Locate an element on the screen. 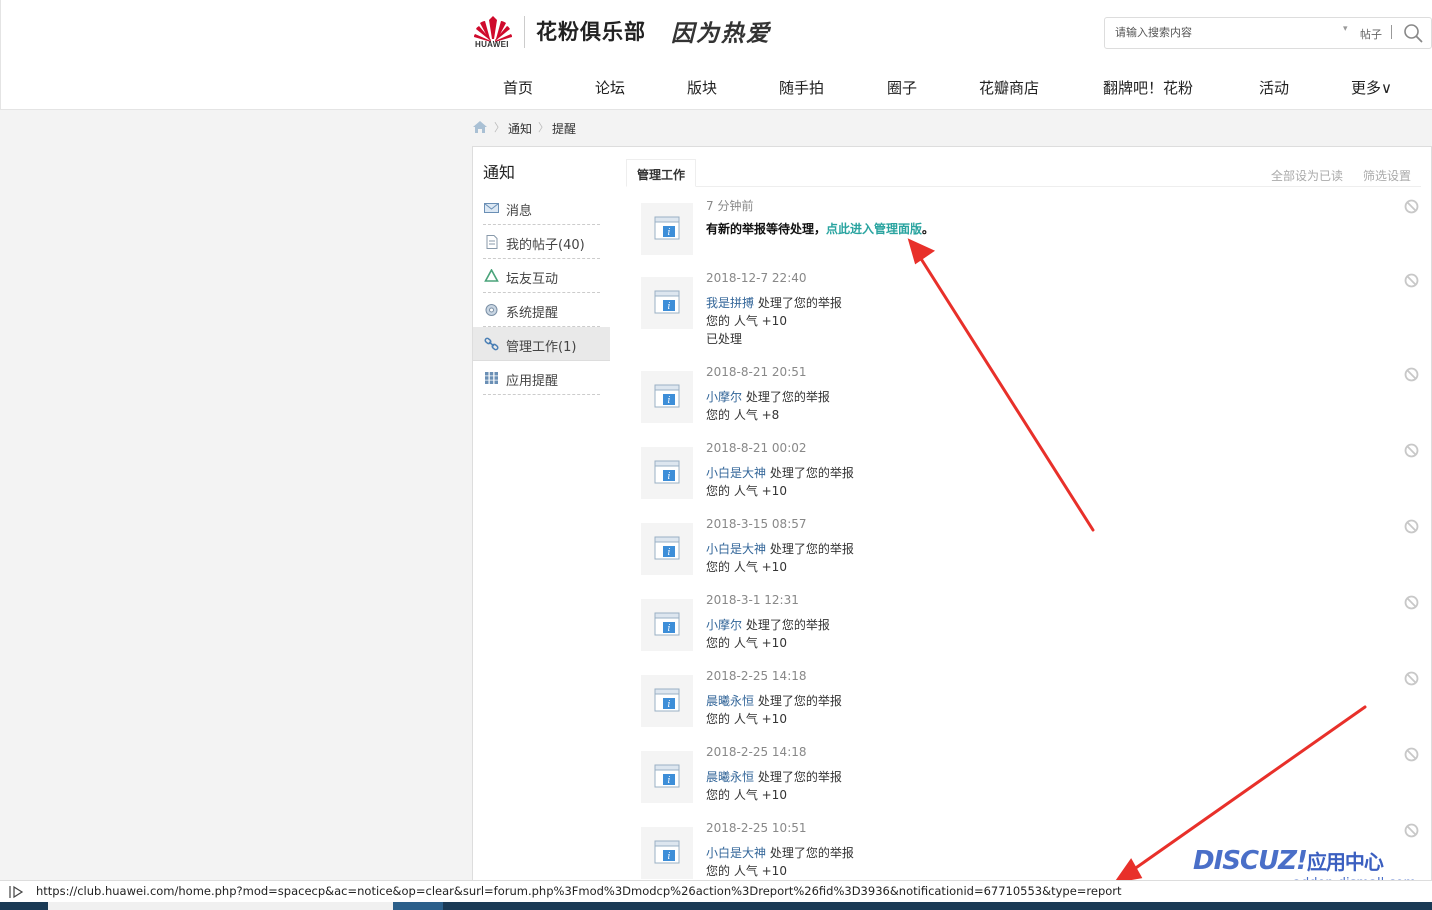 The image size is (1432, 910). notice-message: 我是拼搏 处理了您的举报 is located at coordinates (774, 302).